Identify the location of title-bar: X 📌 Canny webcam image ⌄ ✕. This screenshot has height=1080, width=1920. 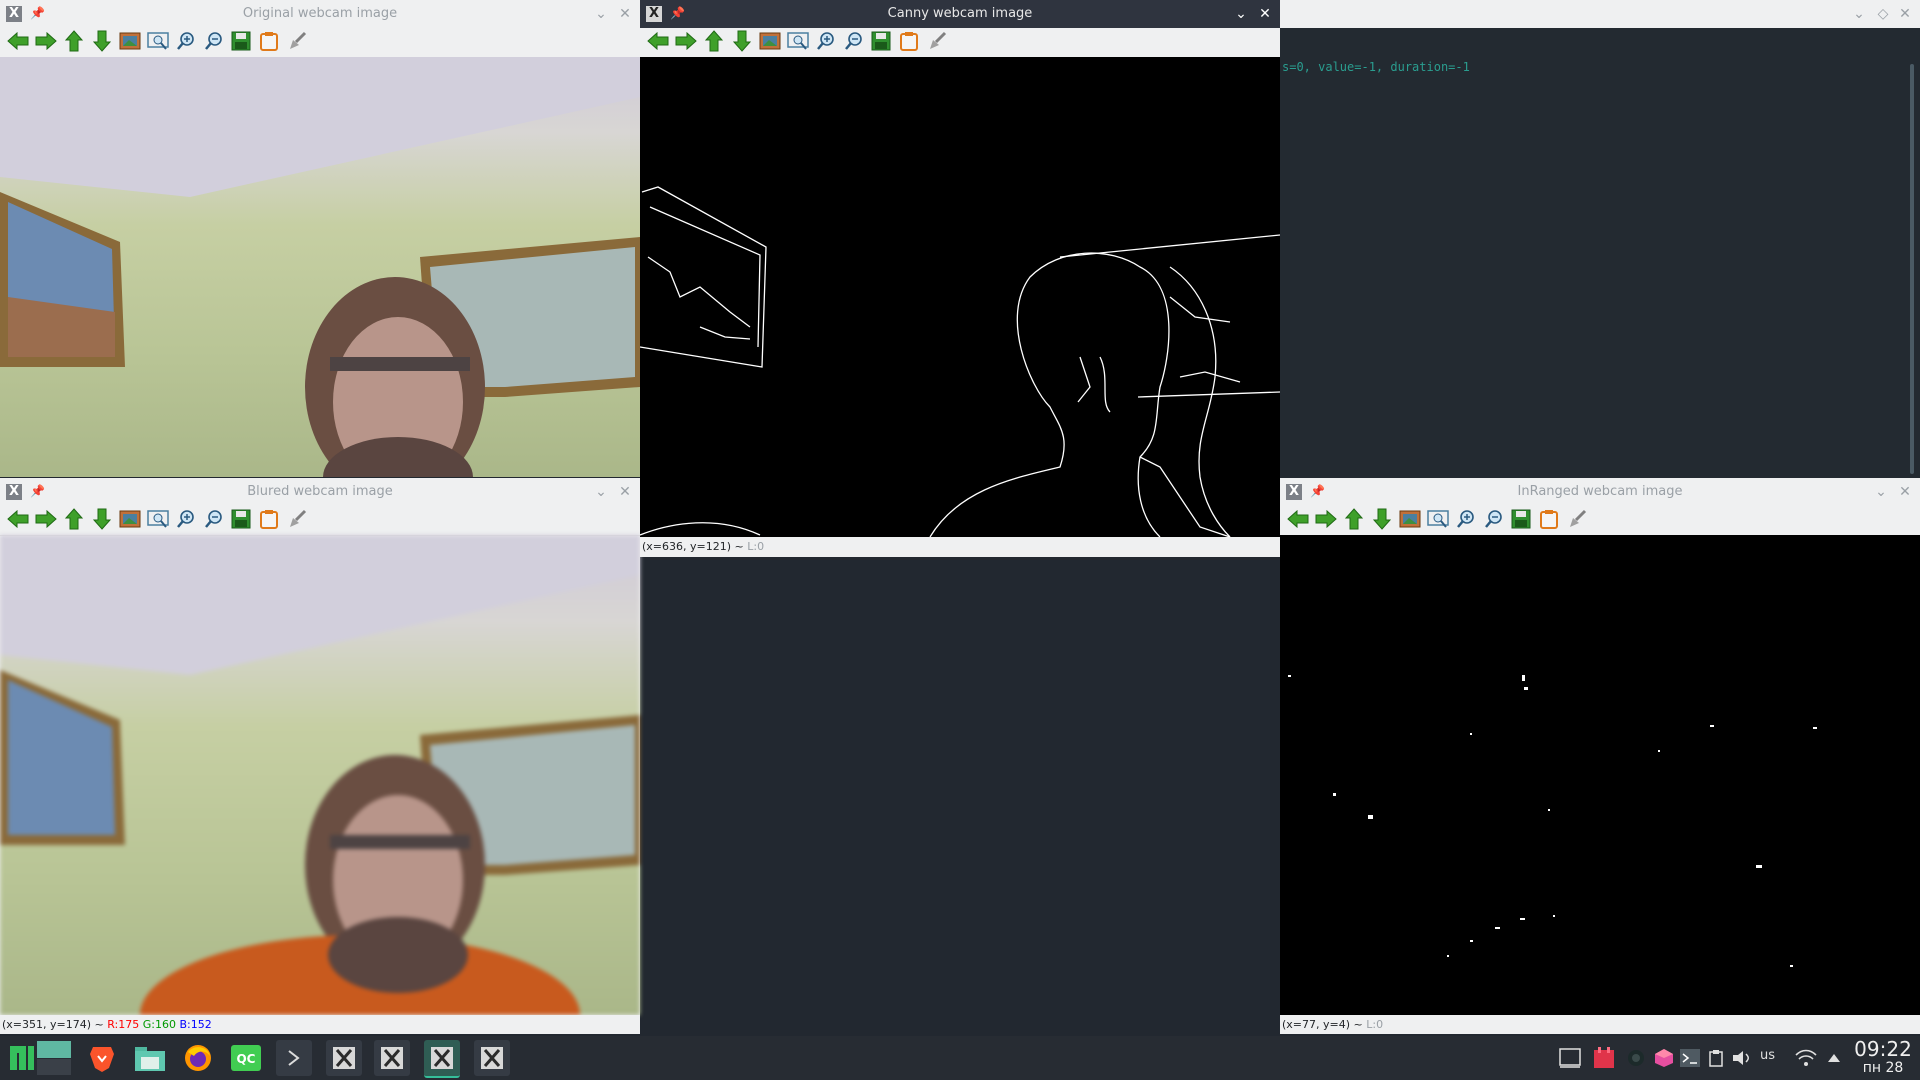
(960, 14).